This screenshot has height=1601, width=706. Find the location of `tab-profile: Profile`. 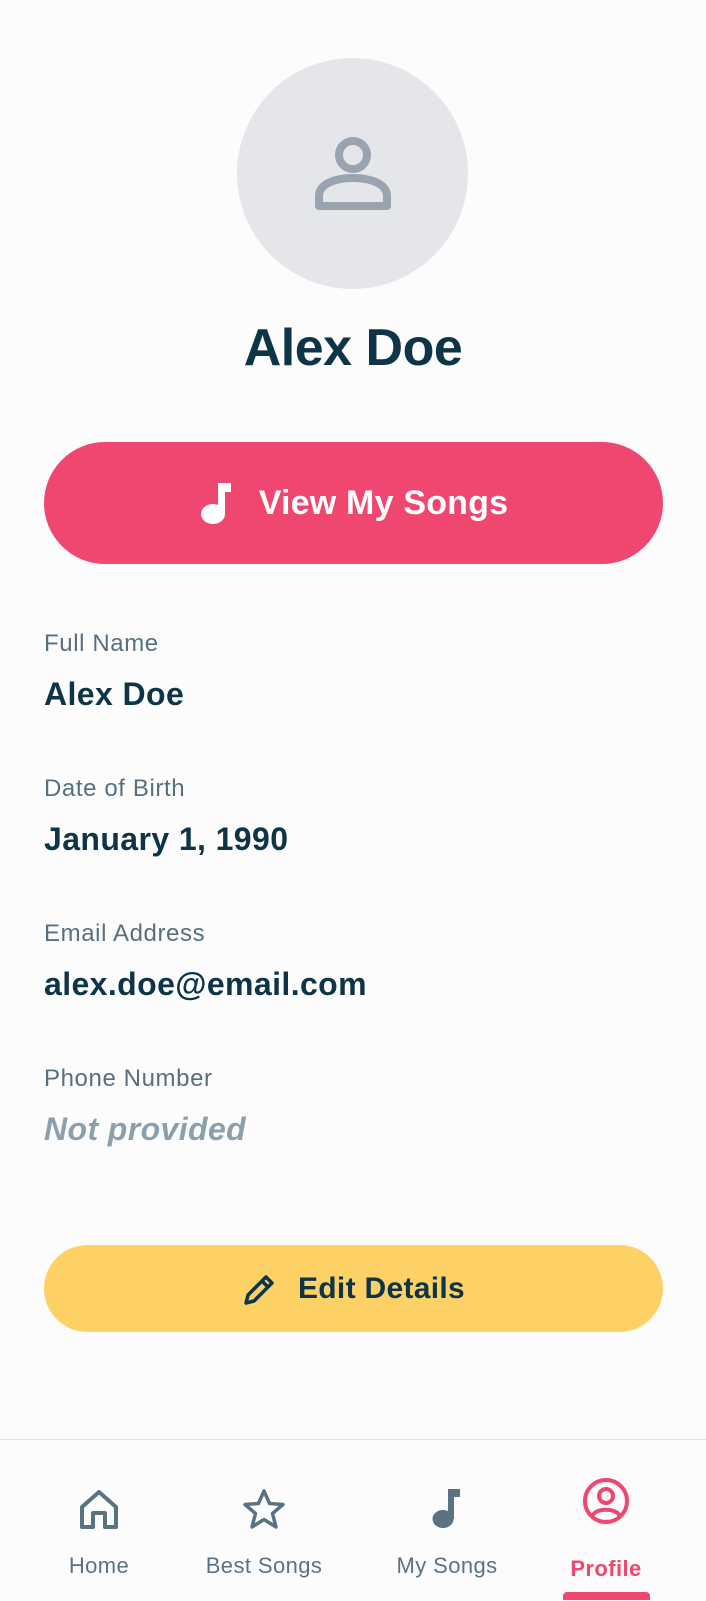

tab-profile: Profile is located at coordinates (606, 1520).